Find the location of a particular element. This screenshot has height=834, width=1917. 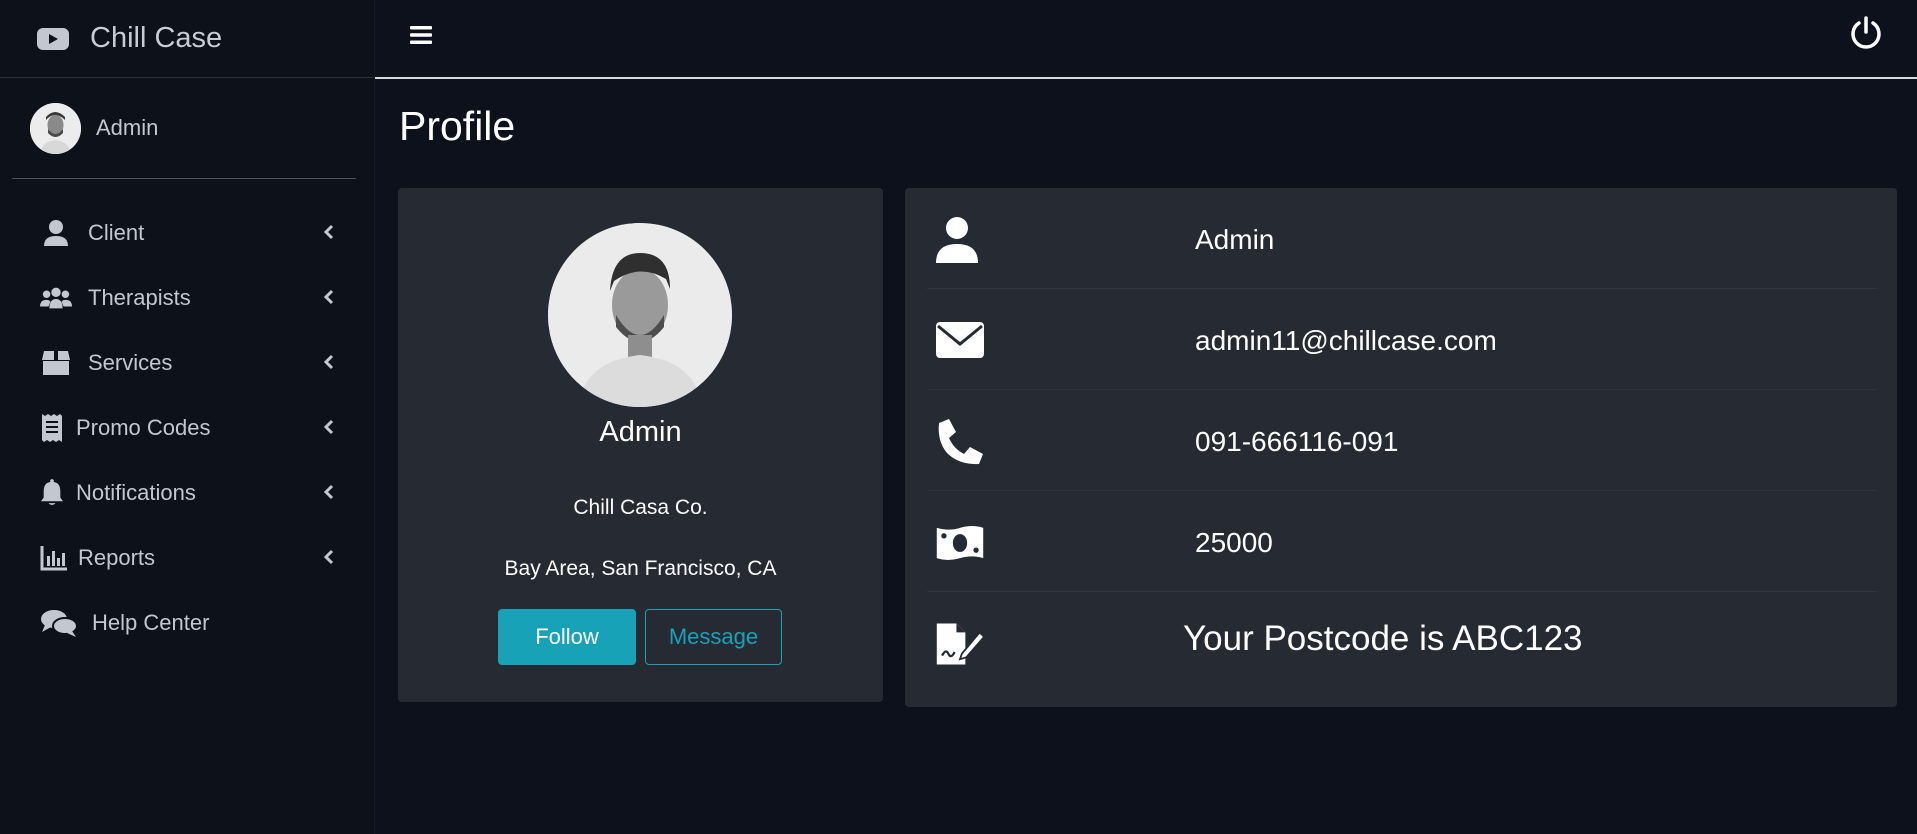

sidebar-item-therapists: Therapists is located at coordinates (187, 297).